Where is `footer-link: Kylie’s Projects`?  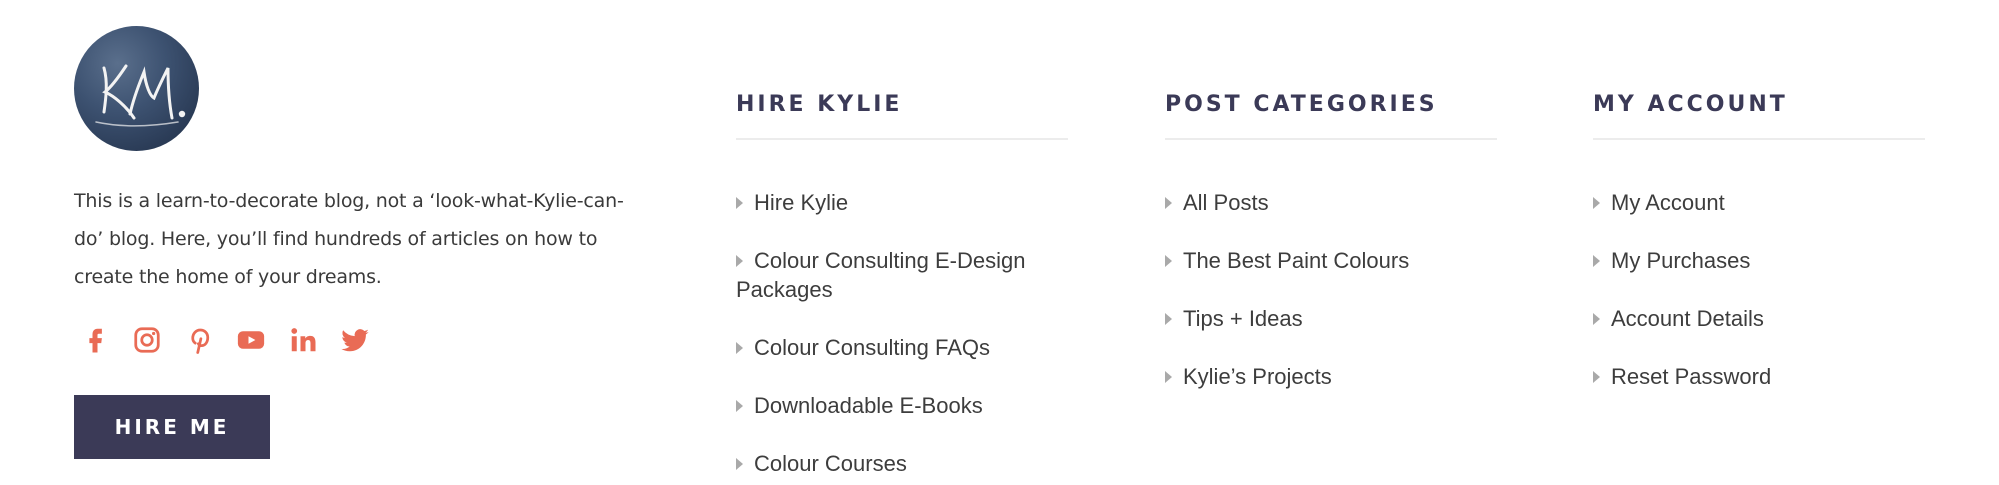 footer-link: Kylie’s Projects is located at coordinates (1248, 376).